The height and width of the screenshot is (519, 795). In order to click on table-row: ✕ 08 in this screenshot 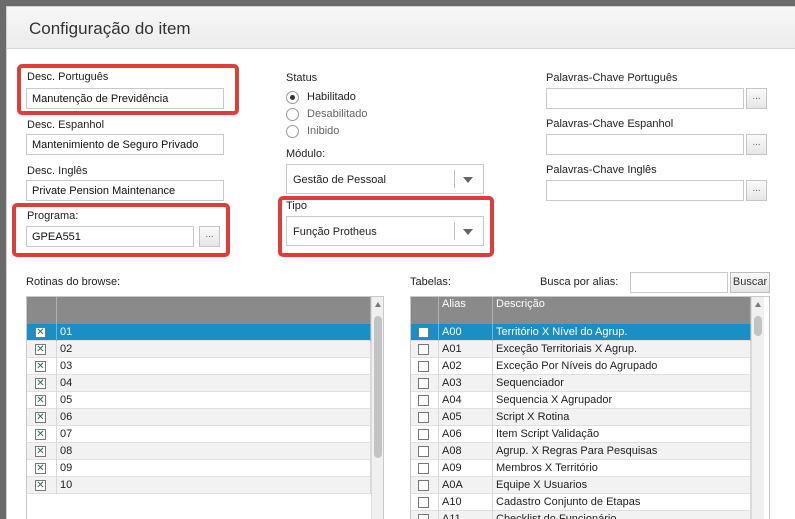, I will do `click(199, 451)`.